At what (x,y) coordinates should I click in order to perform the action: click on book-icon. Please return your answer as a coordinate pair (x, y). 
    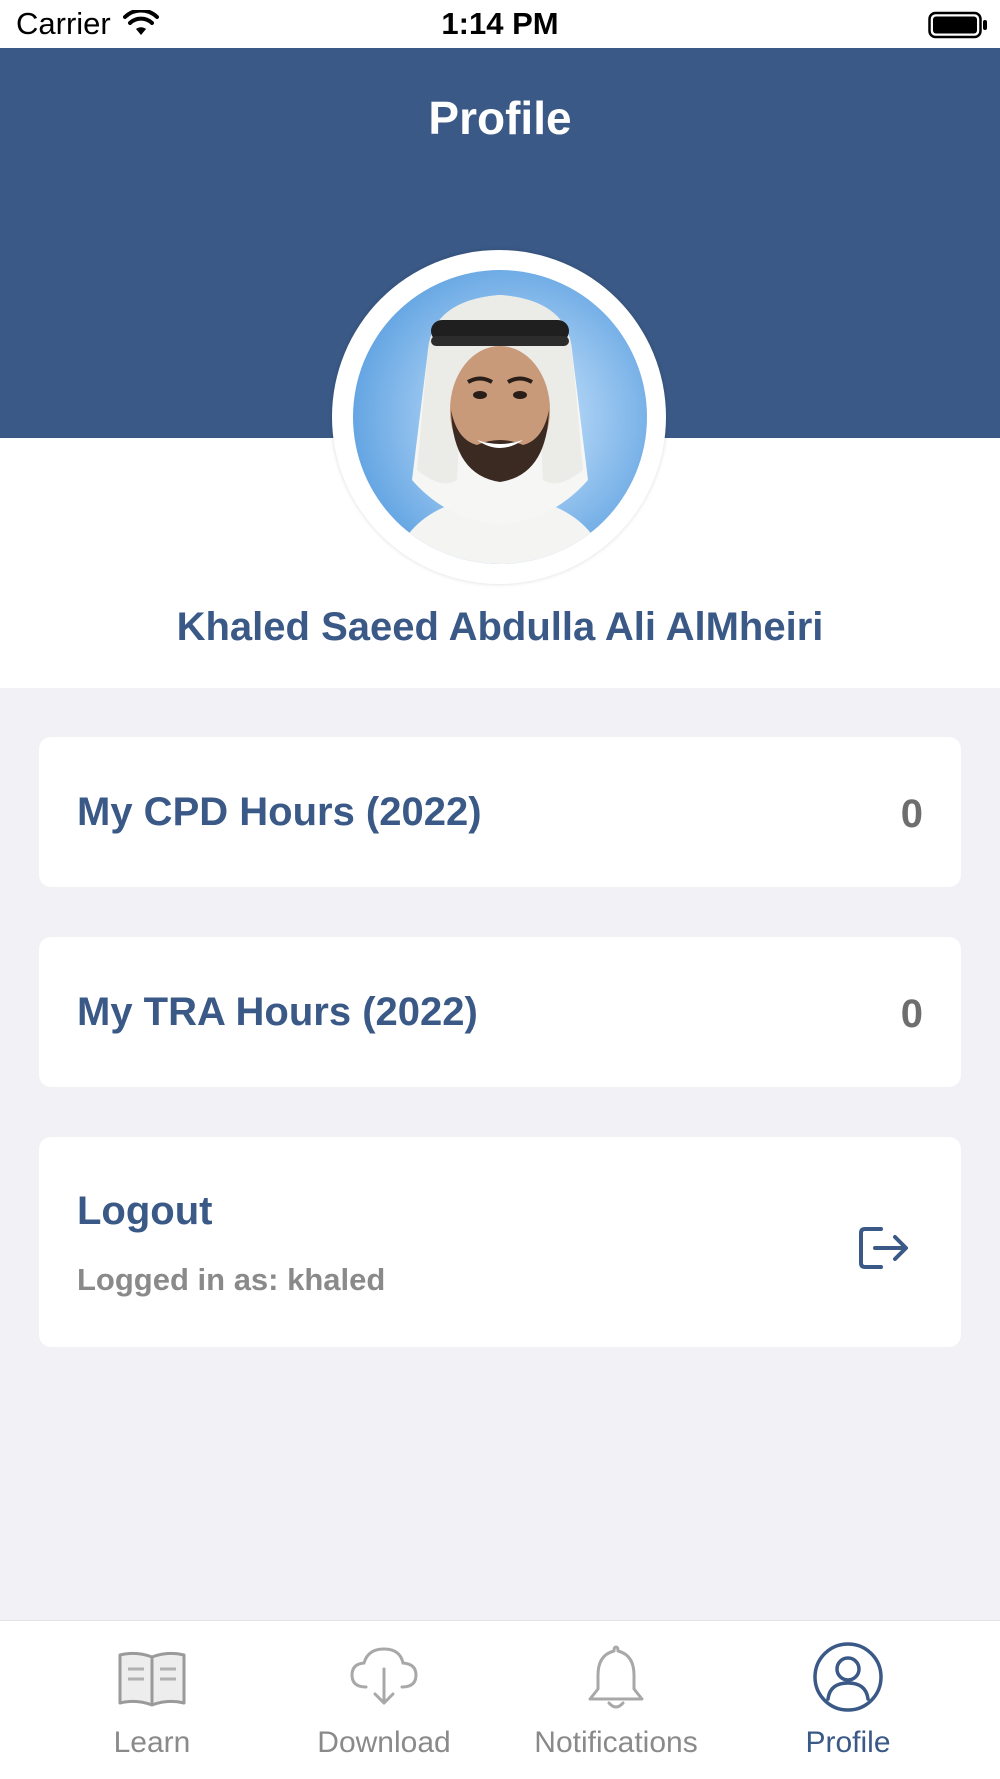
    Looking at the image, I should click on (152, 1679).